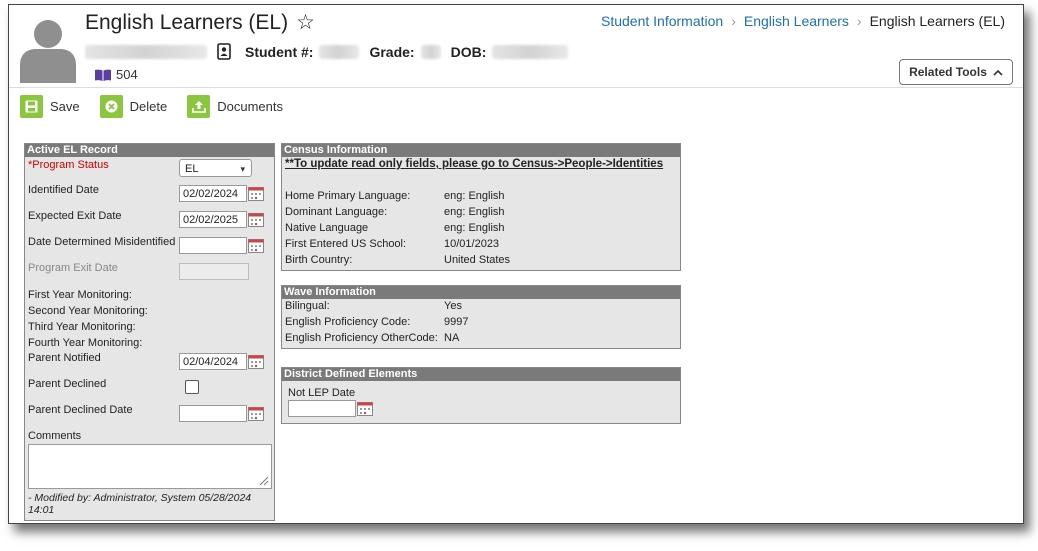 The height and width of the screenshot is (551, 1038). Describe the element at coordinates (80, 410) in the screenshot. I see `parent-declined-date-label: Parent Declined Date` at that location.